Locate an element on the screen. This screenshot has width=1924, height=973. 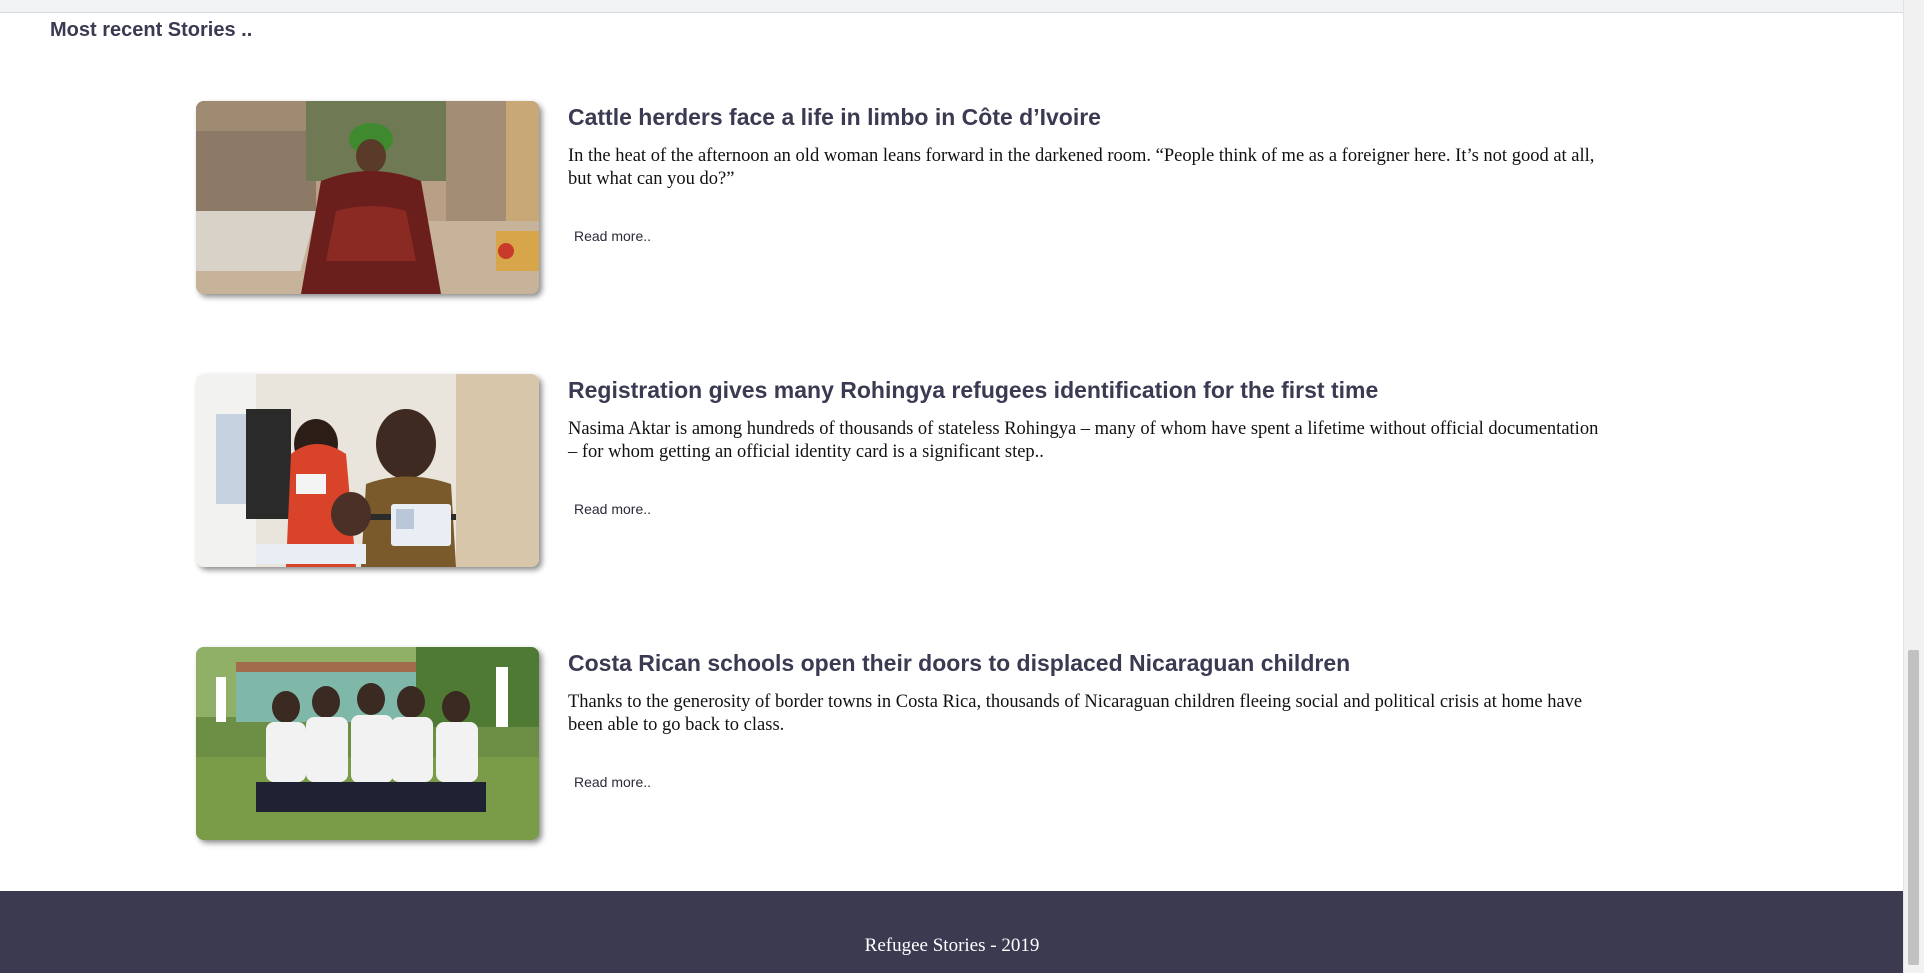
section-title: Most recent Stories .. is located at coordinates (151, 30).